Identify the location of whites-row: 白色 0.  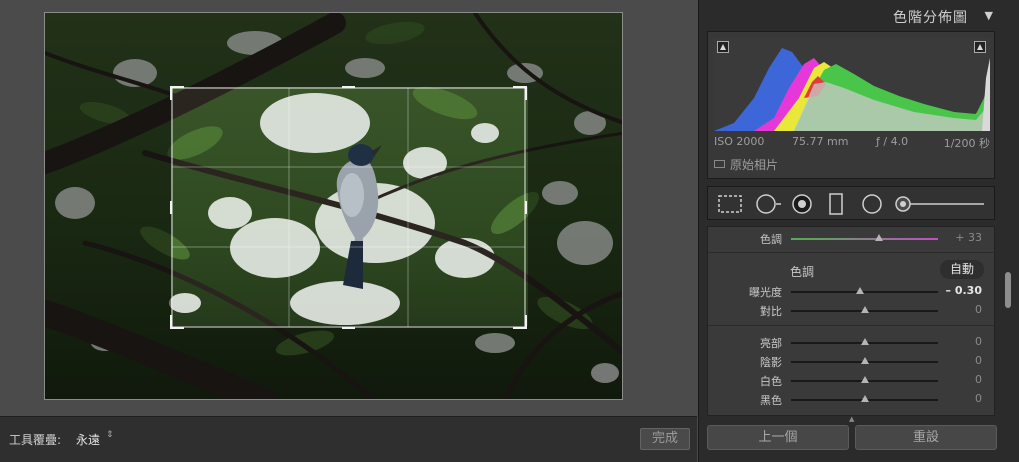
(852, 380).